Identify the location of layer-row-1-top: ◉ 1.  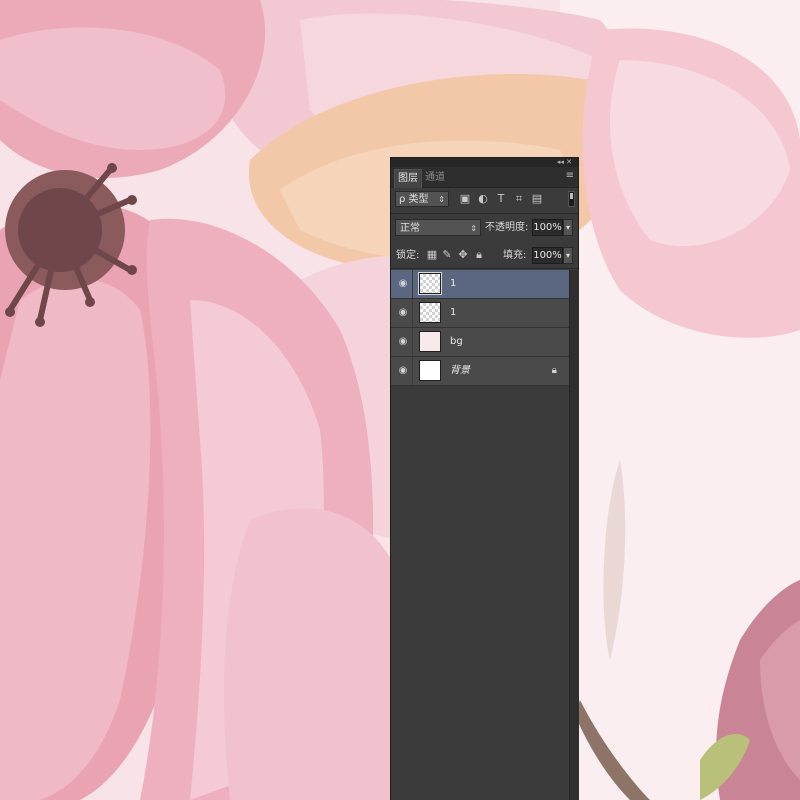
(480, 284).